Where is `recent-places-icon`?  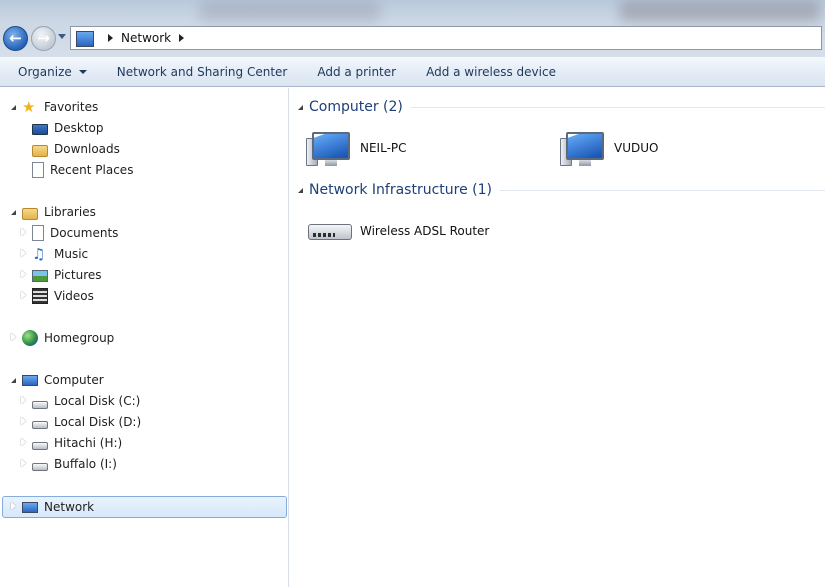 recent-places-icon is located at coordinates (38, 170).